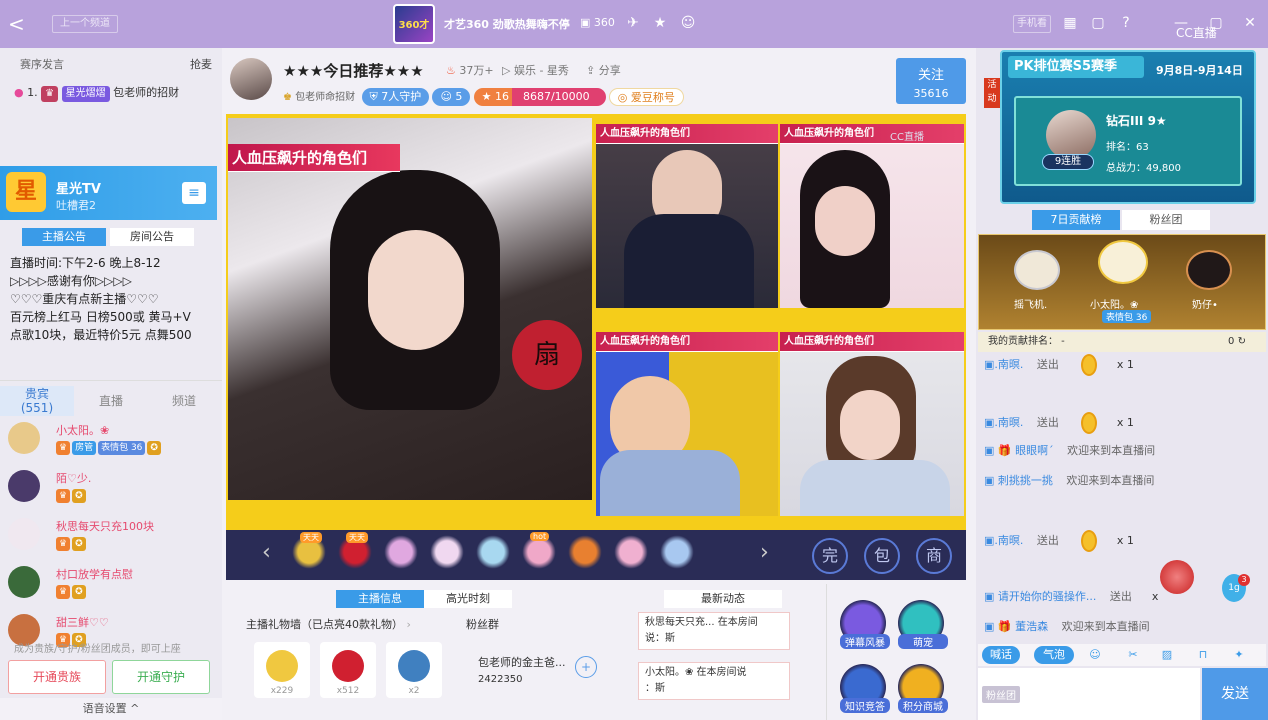 The image size is (1268, 720). I want to click on emoji-icon: ☺, so click(1095, 655).